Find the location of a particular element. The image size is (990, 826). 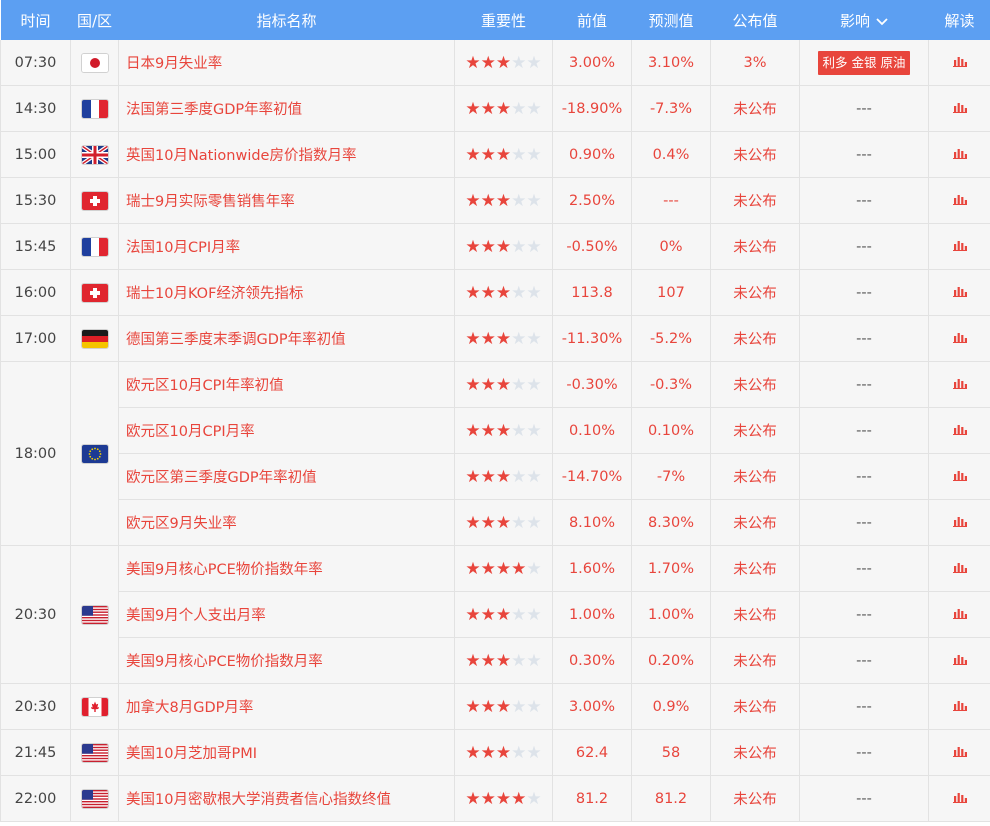

col-header-impact: 影响 is located at coordinates (864, 20).